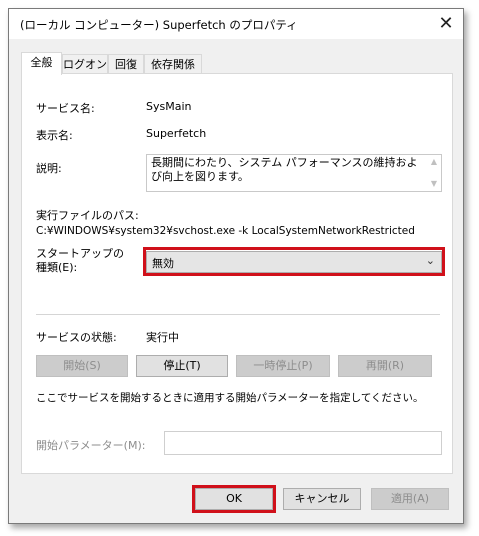  What do you see at coordinates (238, 314) in the screenshot?
I see `section-divider` at bounding box center [238, 314].